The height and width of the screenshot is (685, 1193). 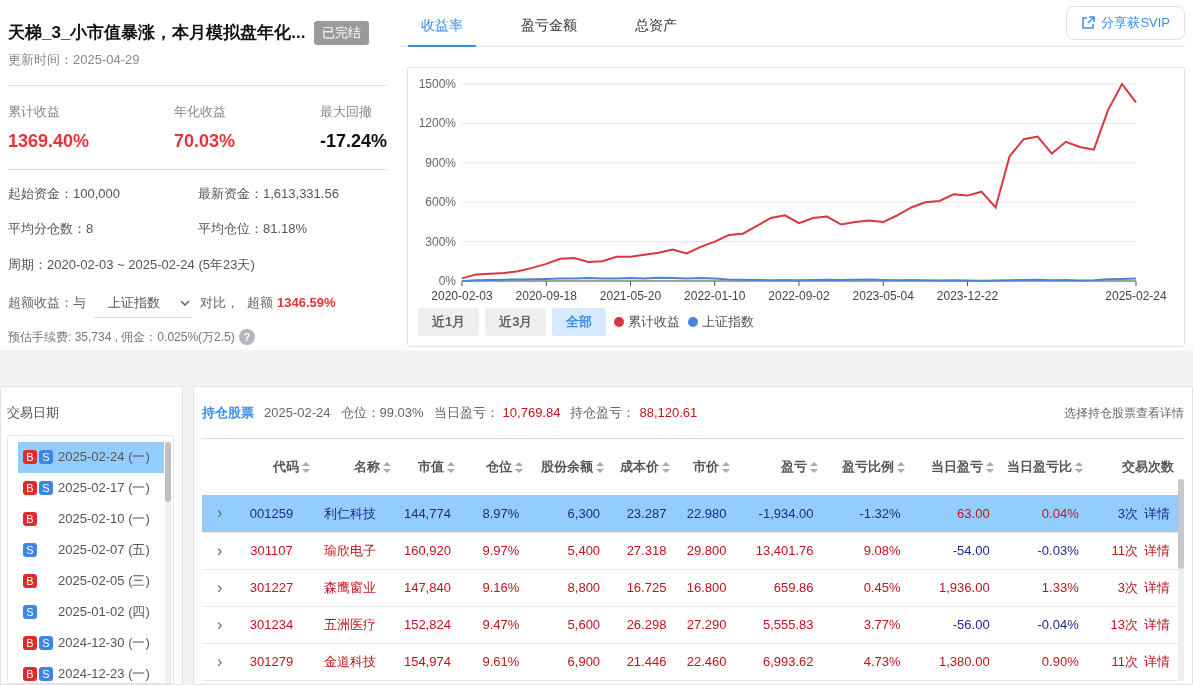 I want to click on share-button: 分享获SVIP, so click(x=1125, y=23).